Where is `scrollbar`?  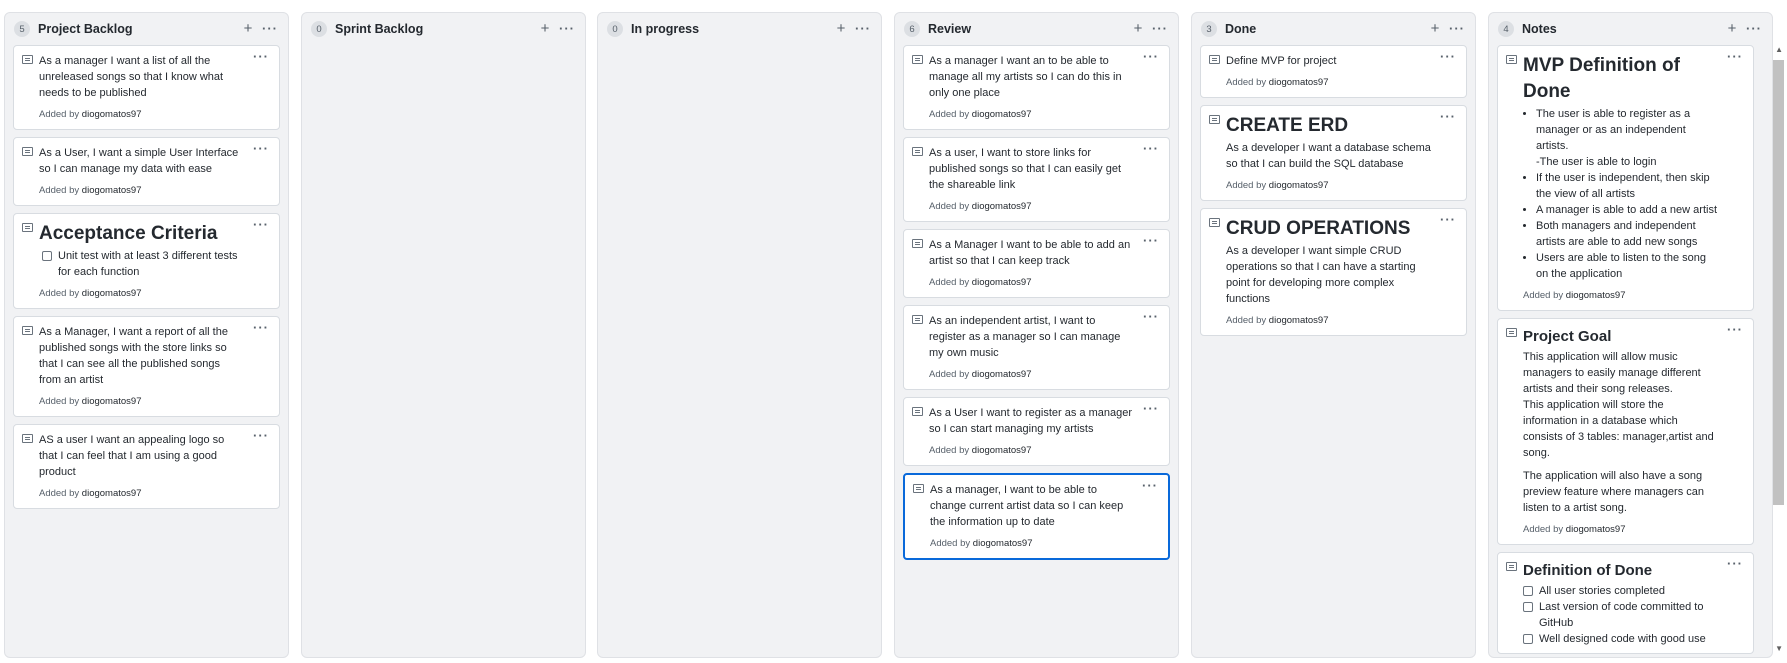
scrollbar is located at coordinates (1765, 355).